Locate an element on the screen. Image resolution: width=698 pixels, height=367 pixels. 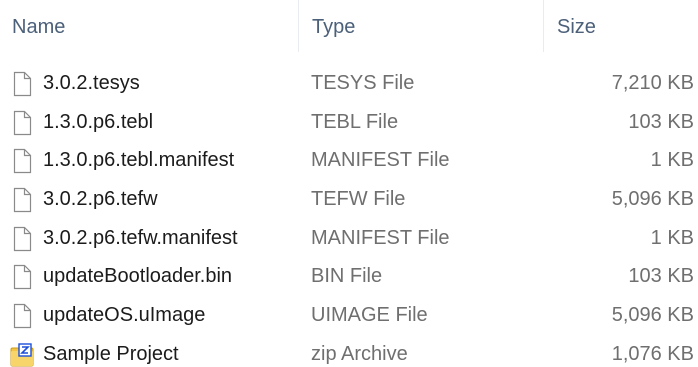
column-header-size: Size is located at coordinates (622, 26).